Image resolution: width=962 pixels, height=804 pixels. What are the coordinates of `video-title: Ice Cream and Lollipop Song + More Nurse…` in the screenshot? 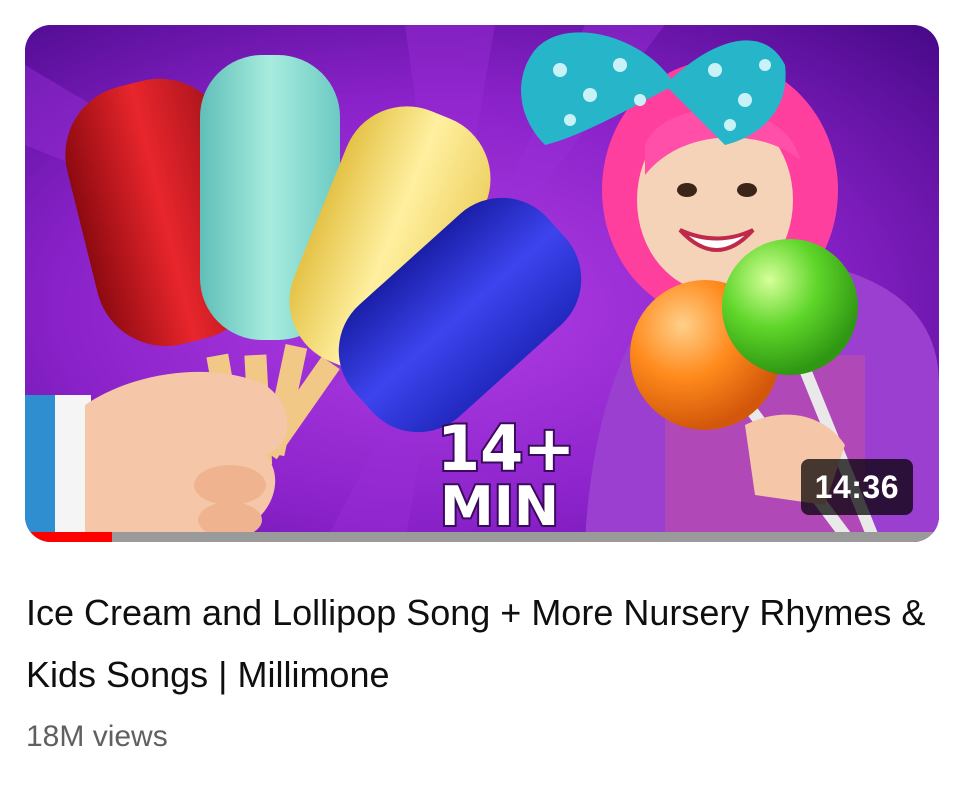 It's located at (476, 644).